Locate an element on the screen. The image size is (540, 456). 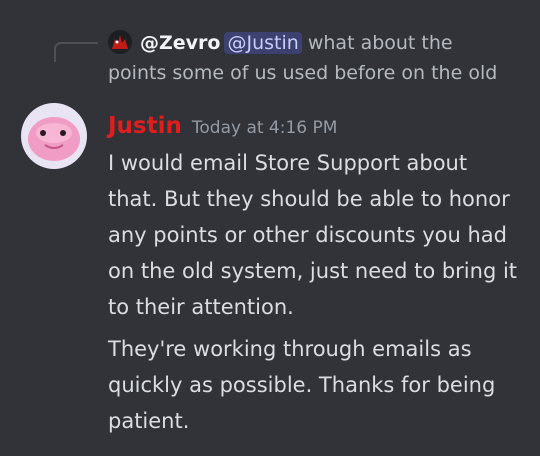
message-author: Justin is located at coordinates (145, 126).